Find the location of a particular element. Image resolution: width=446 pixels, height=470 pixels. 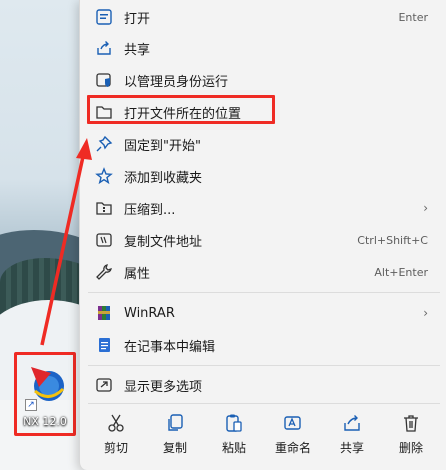

menu-item-show-more-options: 显示更多选项 is located at coordinates (264, 385).